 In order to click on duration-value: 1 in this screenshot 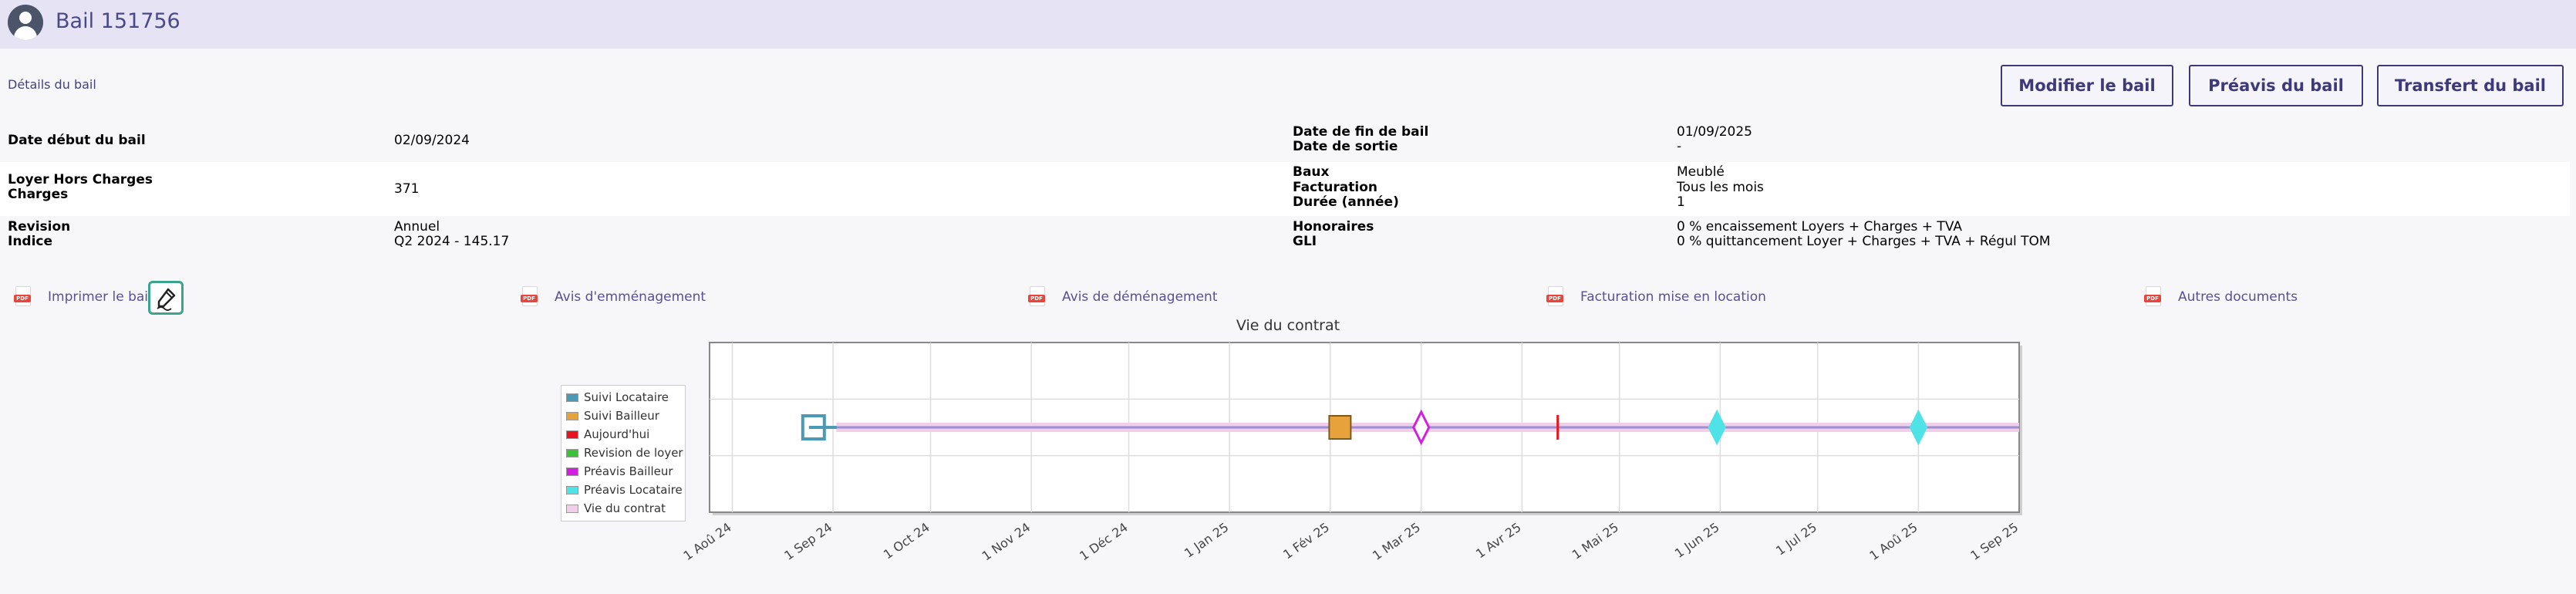, I will do `click(1681, 202)`.